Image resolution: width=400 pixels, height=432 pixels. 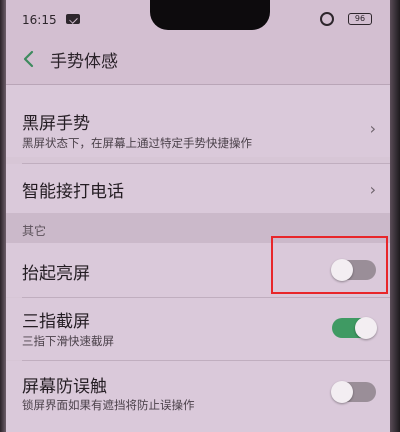 What do you see at coordinates (327, 19) in the screenshot?
I see `wifi-icon` at bounding box center [327, 19].